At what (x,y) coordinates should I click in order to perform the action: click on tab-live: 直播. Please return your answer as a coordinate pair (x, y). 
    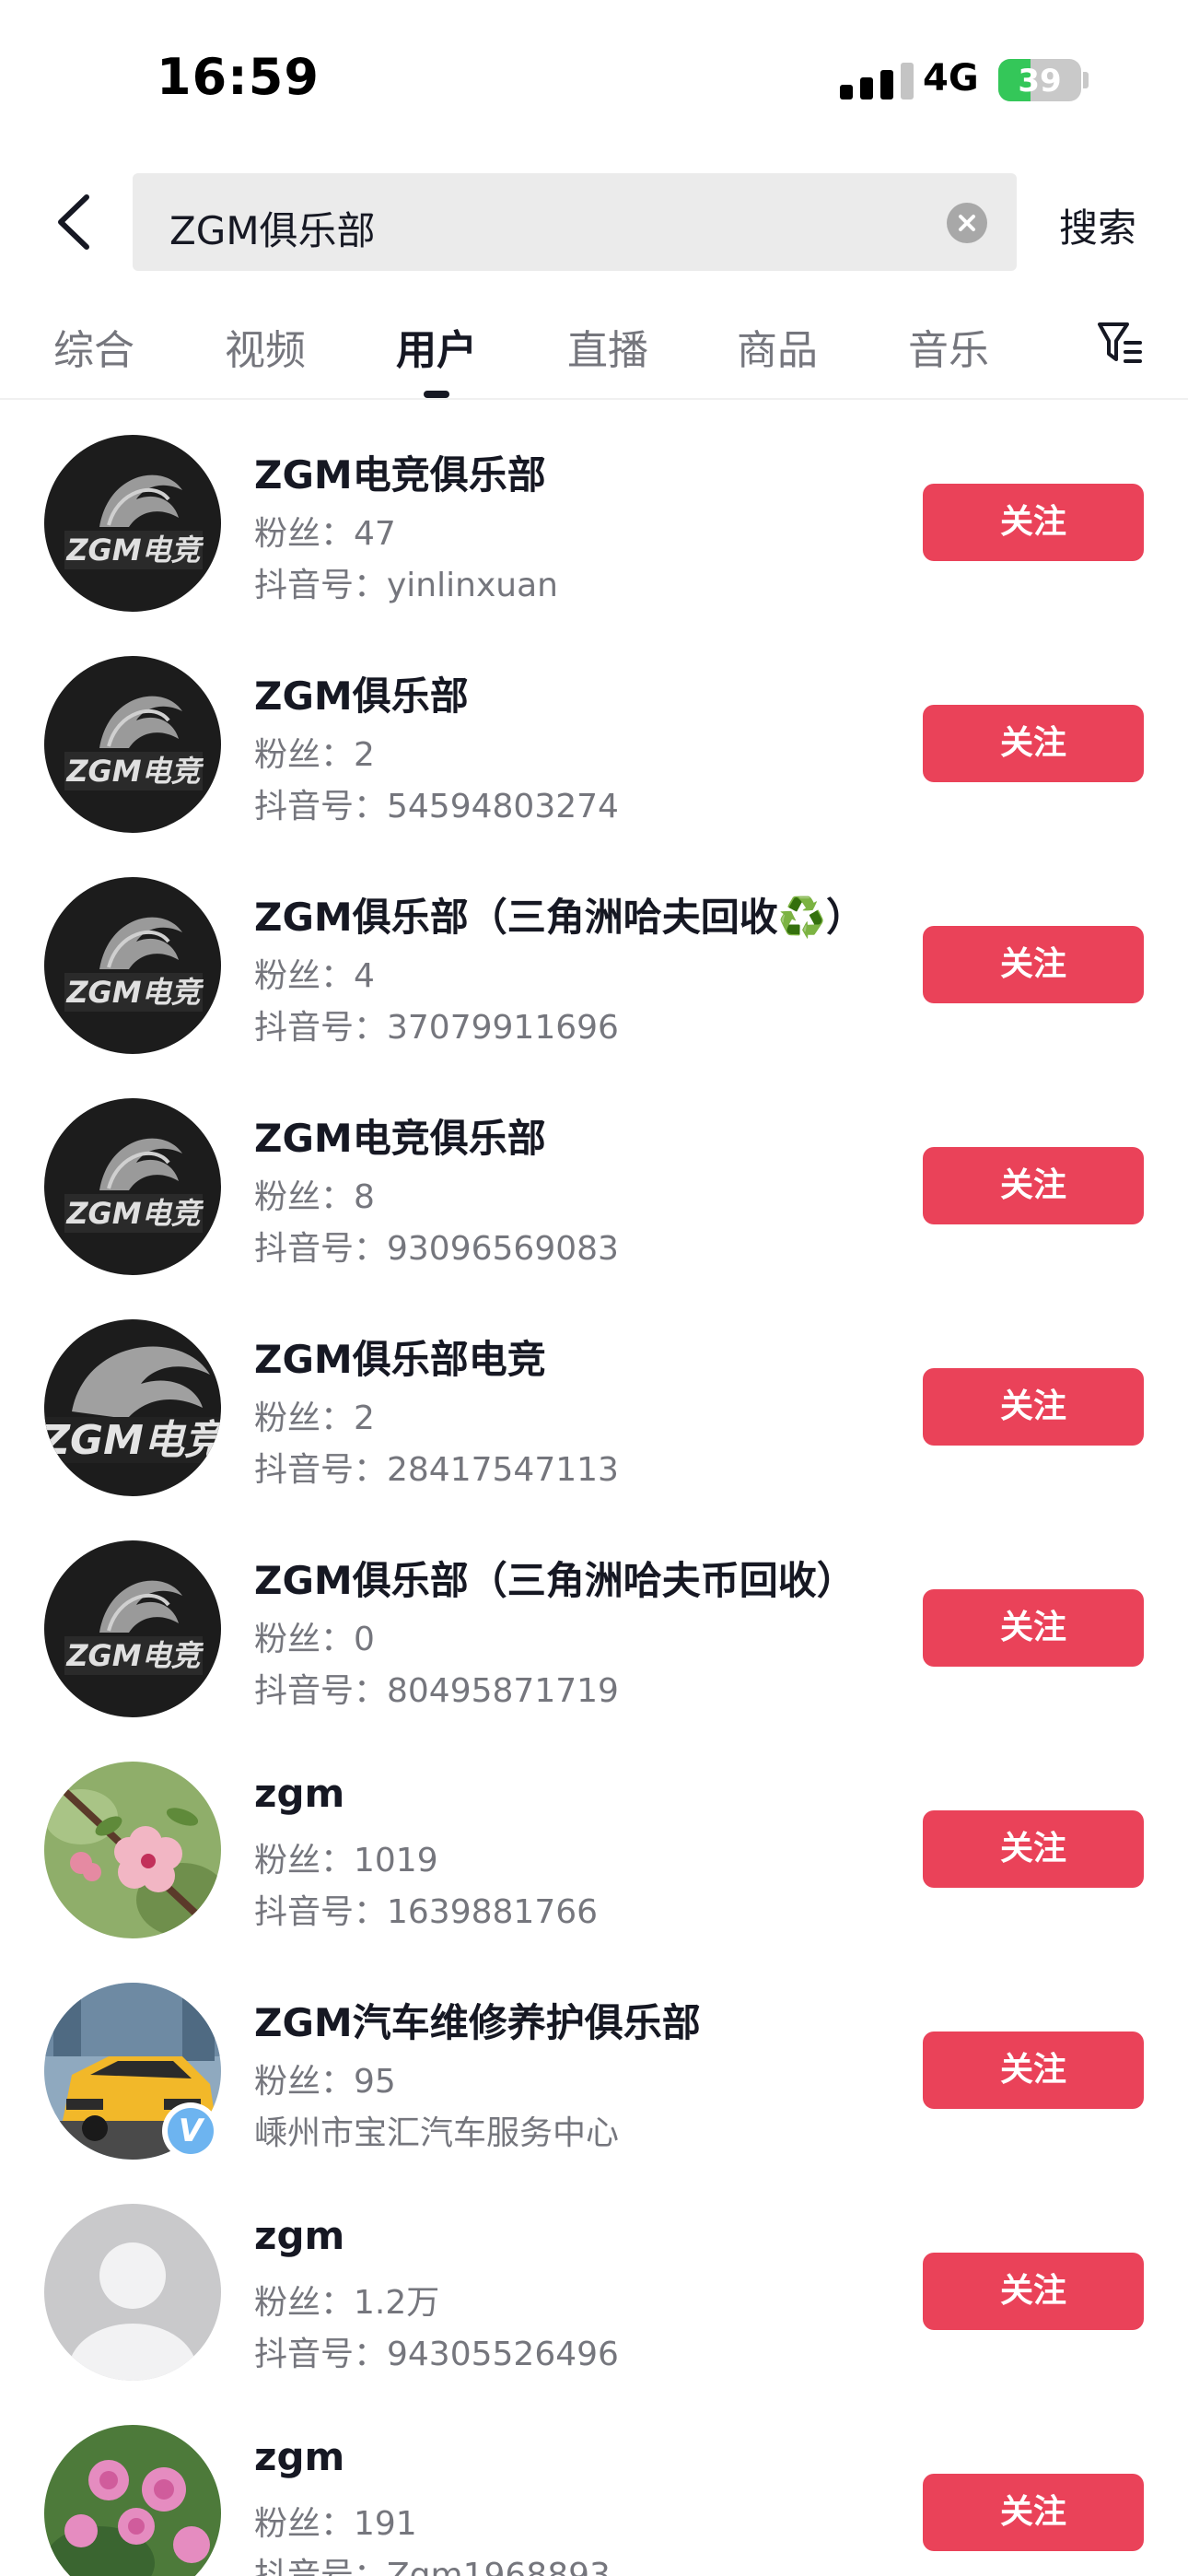
    Looking at the image, I should click on (607, 346).